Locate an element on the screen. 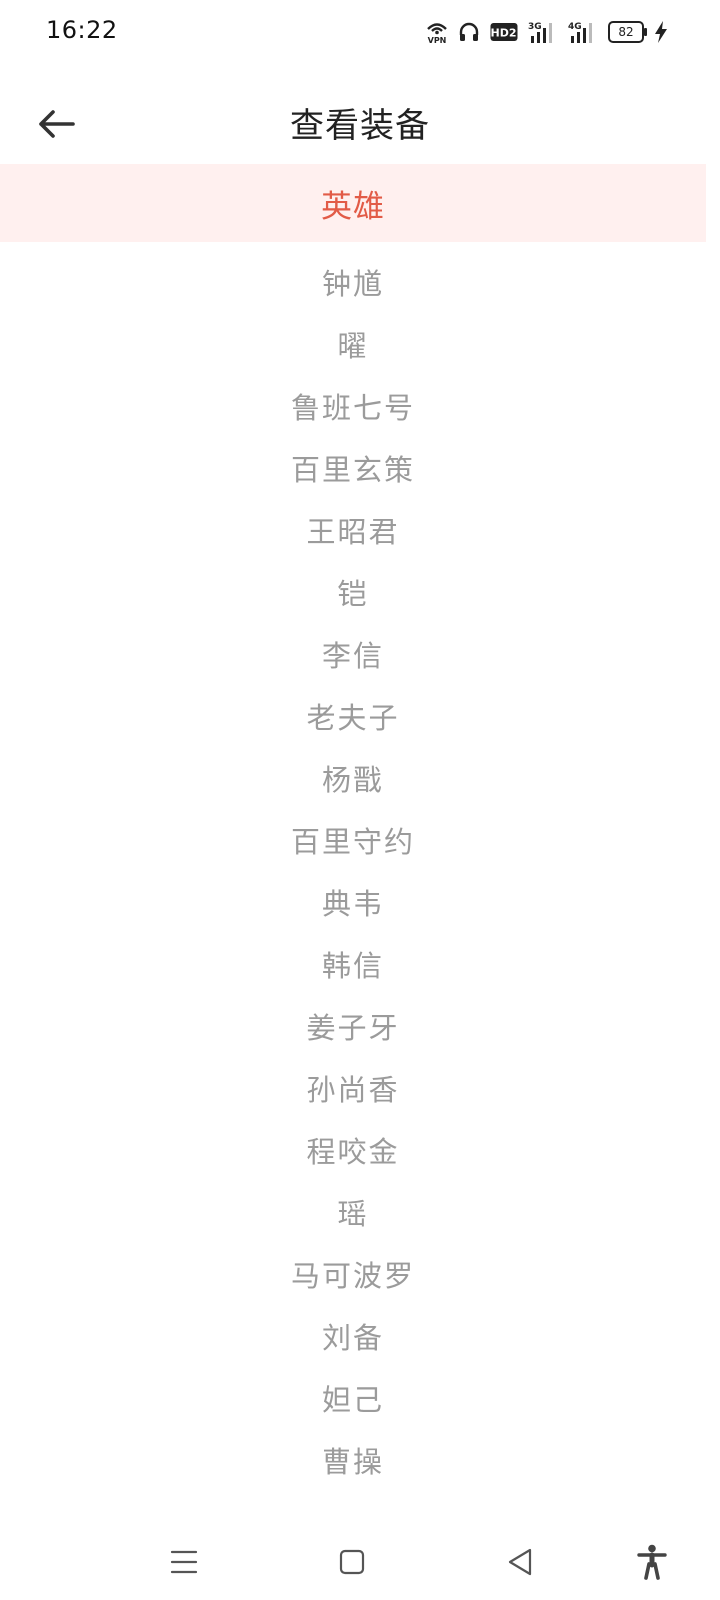 The width and height of the screenshot is (720, 1600). accessibility-icon is located at coordinates (652, 1562).